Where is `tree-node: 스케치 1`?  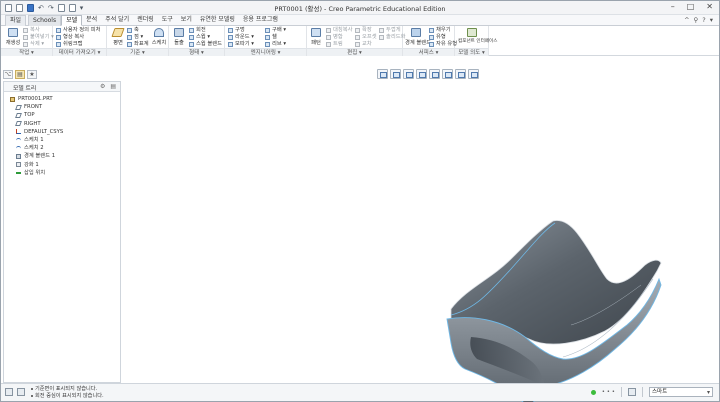
tree-node: 스케치 1 is located at coordinates (62, 140).